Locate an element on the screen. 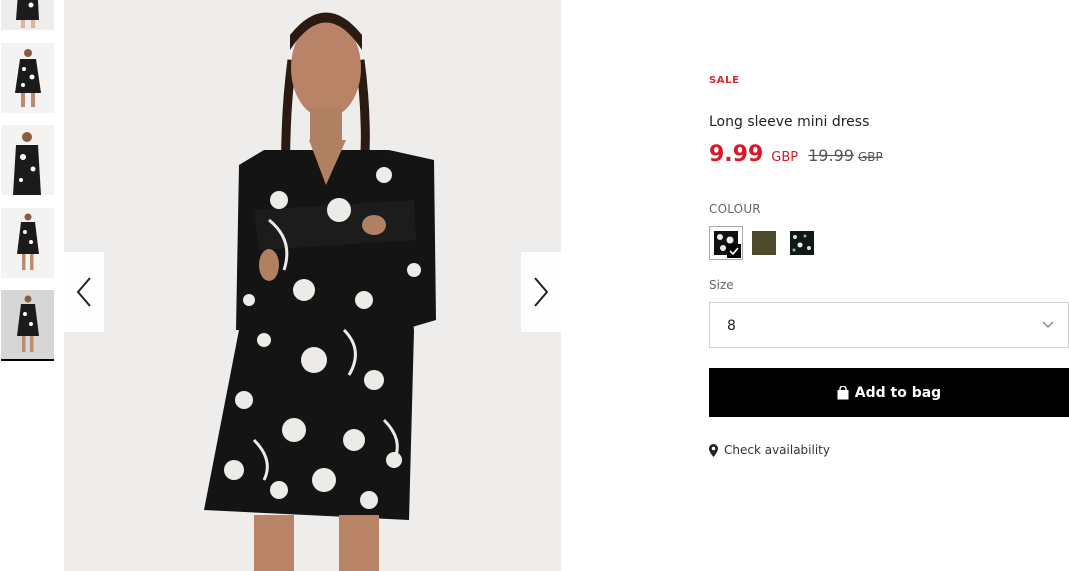 This screenshot has width=1069, height=571. chevron-down-icon is located at coordinates (1048, 325).